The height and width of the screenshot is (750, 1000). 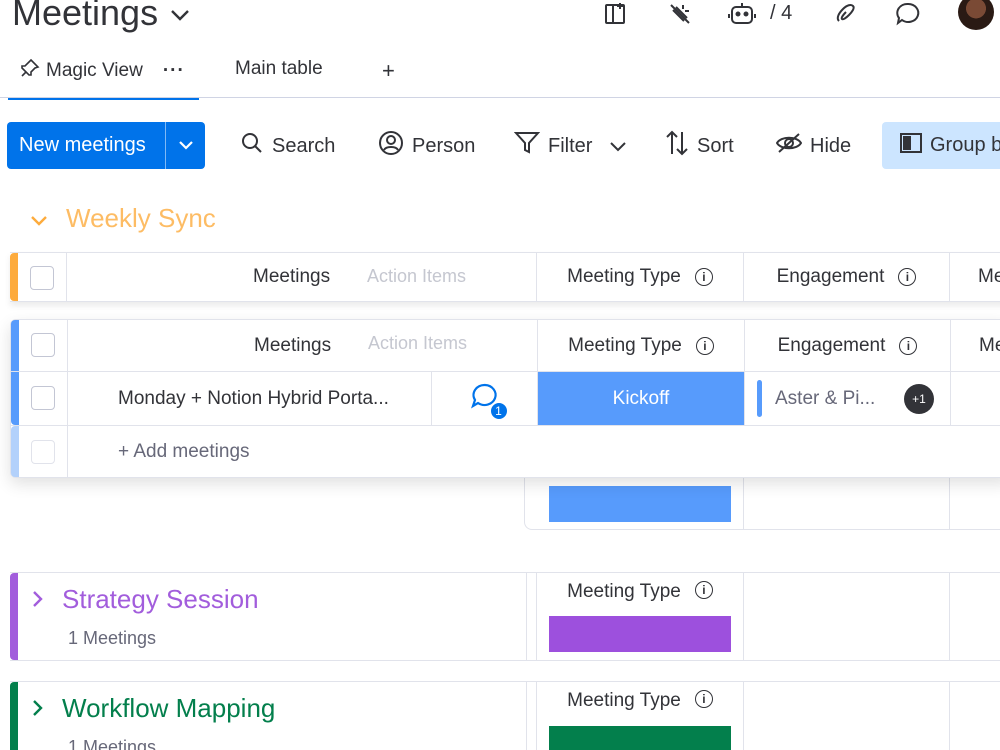 I want to click on view-tabs: Magic View ··· Main table +, so click(x=500, y=76).